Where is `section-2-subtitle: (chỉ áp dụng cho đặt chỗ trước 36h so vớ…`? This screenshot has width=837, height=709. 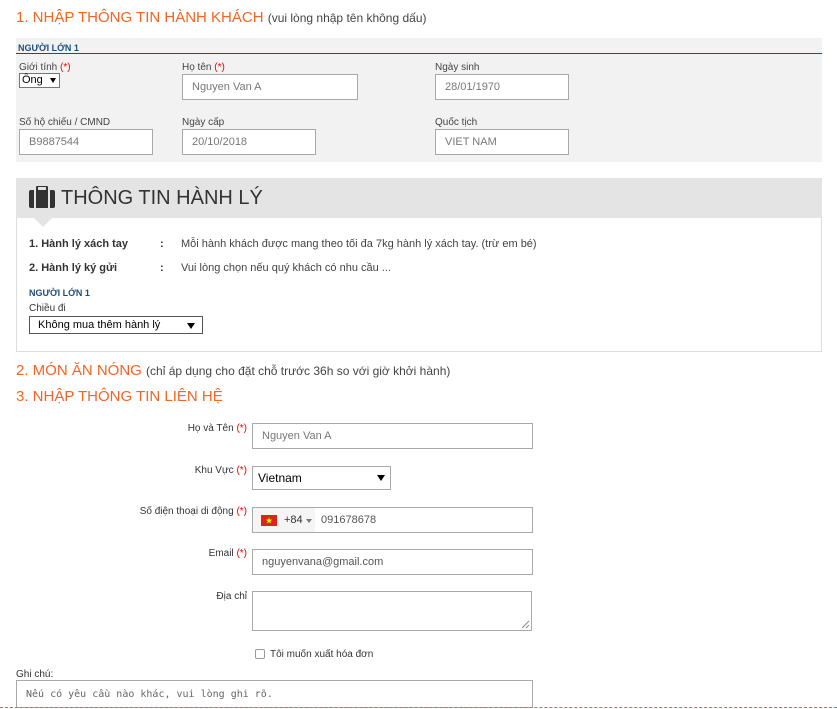 section-2-subtitle: (chỉ áp dụng cho đặt chỗ trước 36h so vớ… is located at coordinates (298, 371).